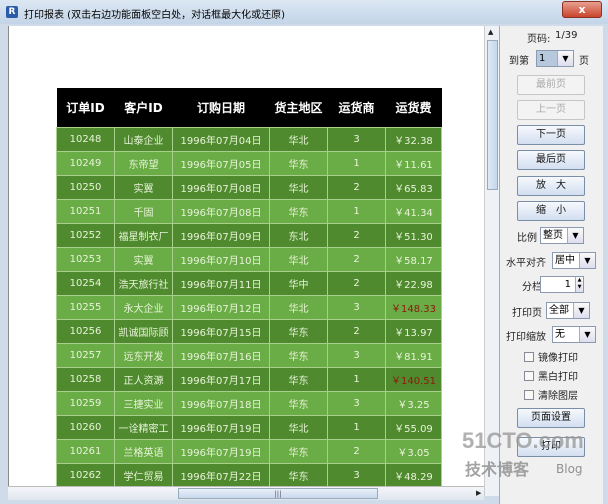 The width and height of the screenshot is (608, 504). I want to click on table-cell: 山泰企业, so click(143, 139).